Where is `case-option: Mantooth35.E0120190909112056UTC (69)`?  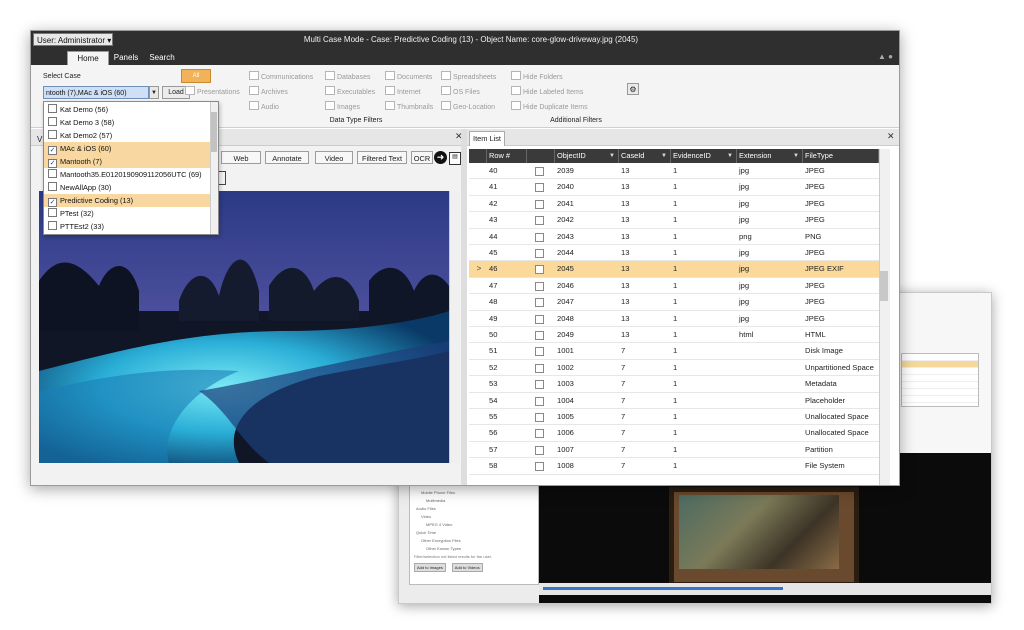 case-option: Mantooth35.E0120190909112056UTC (69) is located at coordinates (127, 174).